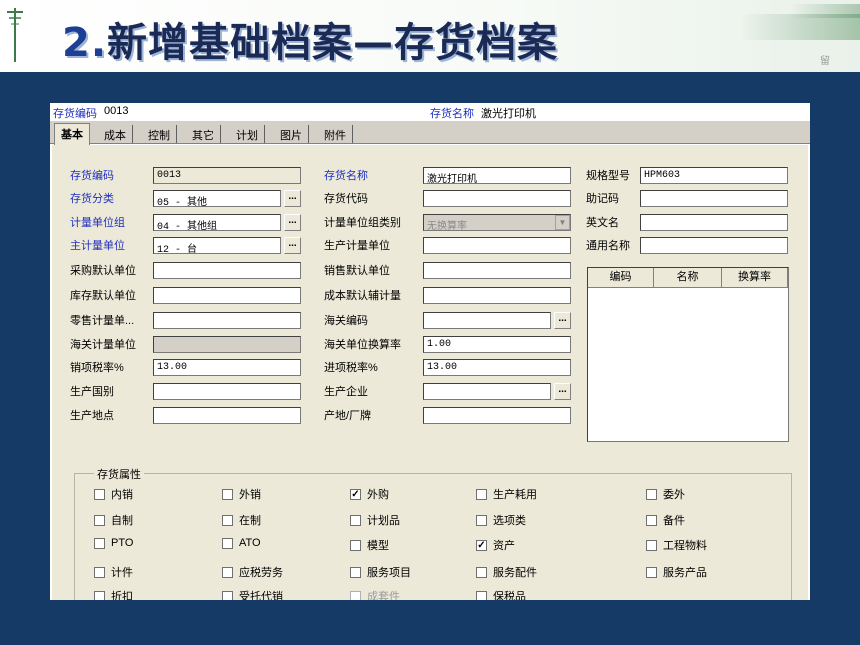 The height and width of the screenshot is (645, 860). What do you see at coordinates (497, 367) in the screenshot?
I see `input-tax-rate-field: 13.00` at bounding box center [497, 367].